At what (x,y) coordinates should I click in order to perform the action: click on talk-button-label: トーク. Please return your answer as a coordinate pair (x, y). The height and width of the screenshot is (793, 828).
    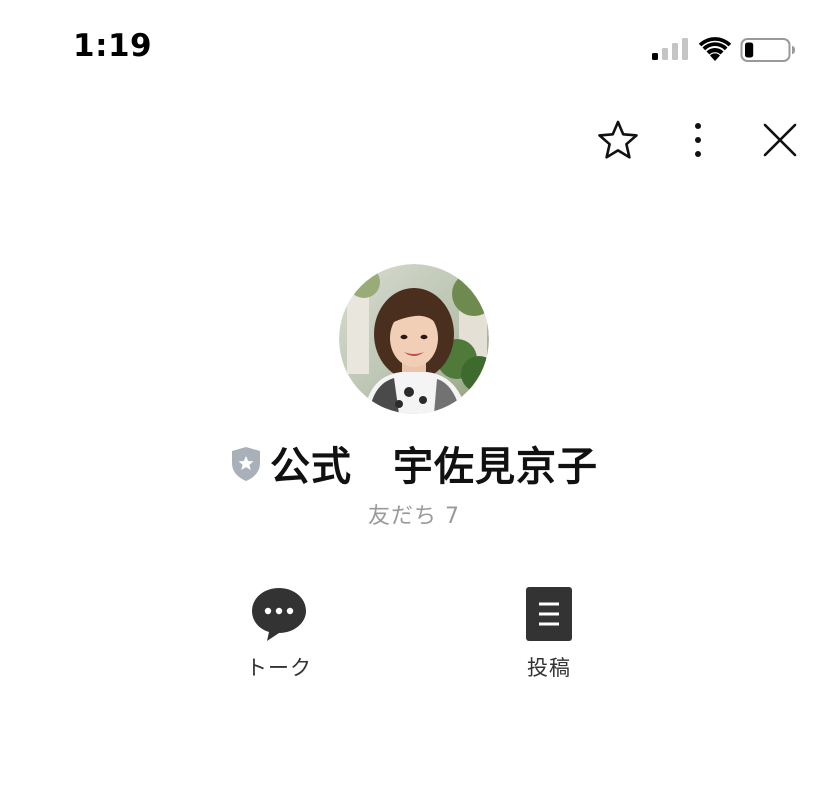
    Looking at the image, I should click on (279, 668).